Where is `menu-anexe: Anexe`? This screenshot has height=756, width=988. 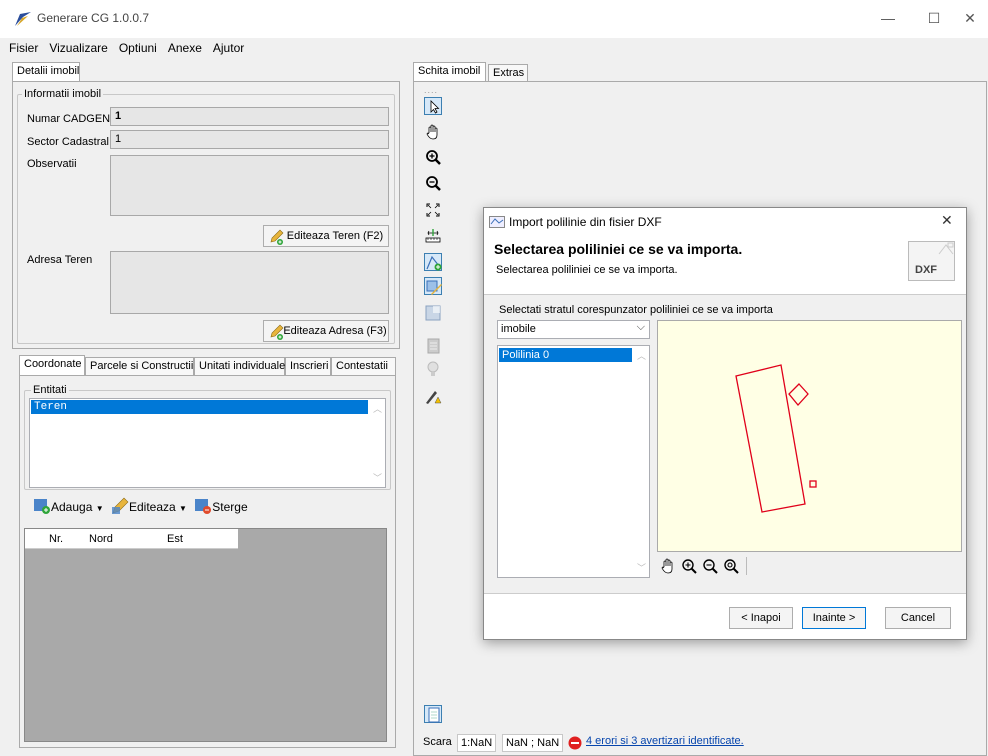
menu-anexe: Anexe is located at coordinates (184, 46).